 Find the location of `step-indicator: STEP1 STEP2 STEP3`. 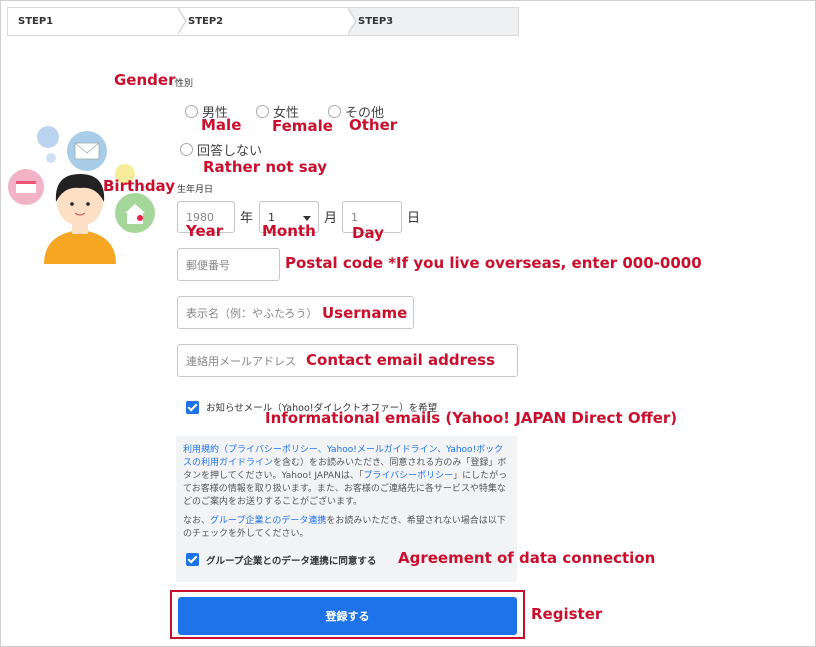

step-indicator: STEP1 STEP2 STEP3 is located at coordinates (263, 21).